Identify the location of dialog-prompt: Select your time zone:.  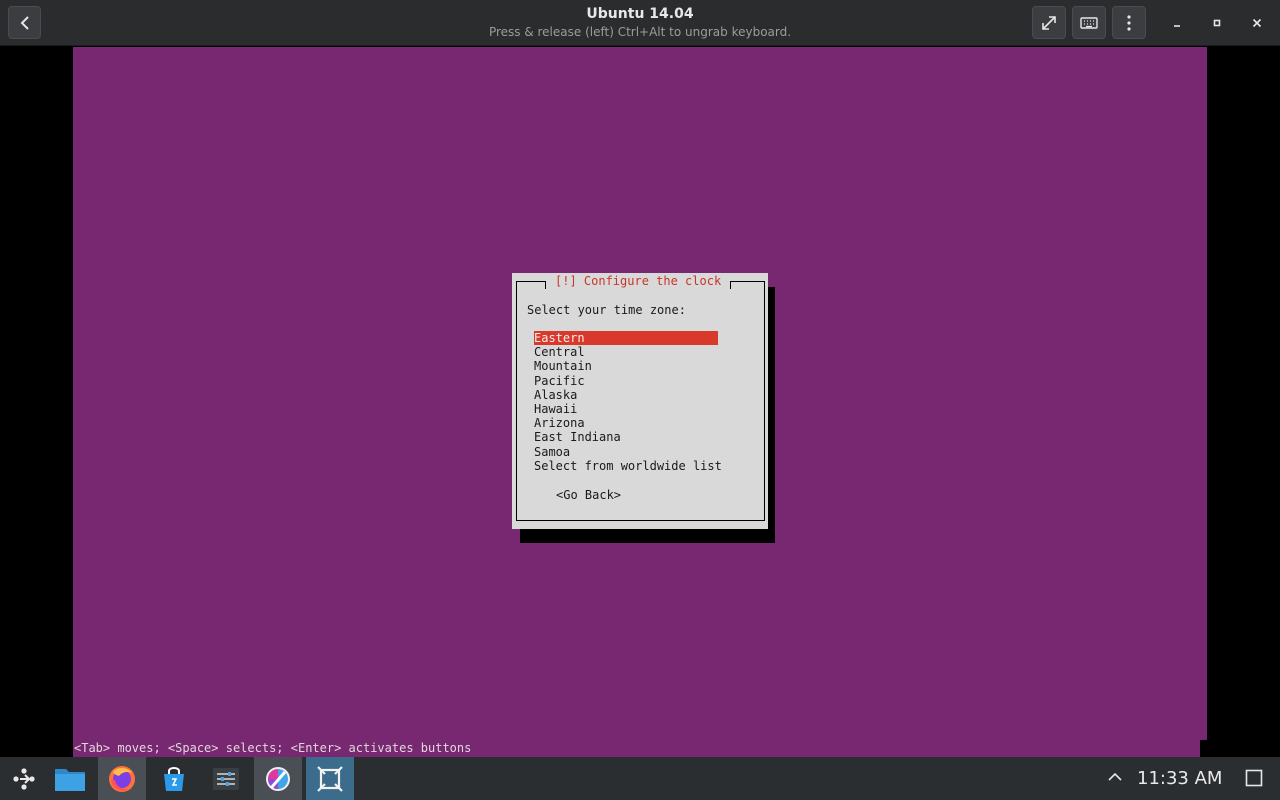
(606, 310).